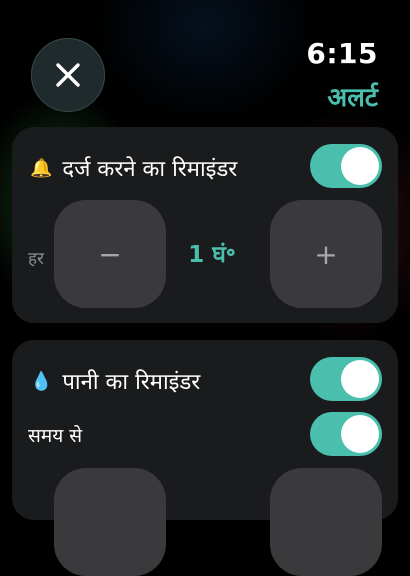  What do you see at coordinates (41, 168) in the screenshot?
I see `bell-icon: 🔔` at bounding box center [41, 168].